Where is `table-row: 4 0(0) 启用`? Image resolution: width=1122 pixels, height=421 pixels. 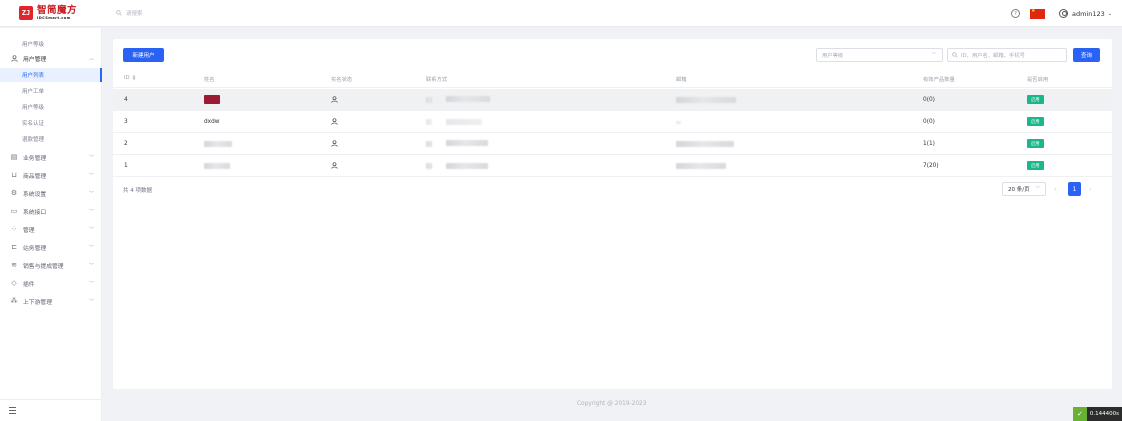
table-row: 4 0(0) 启用 is located at coordinates (612, 100).